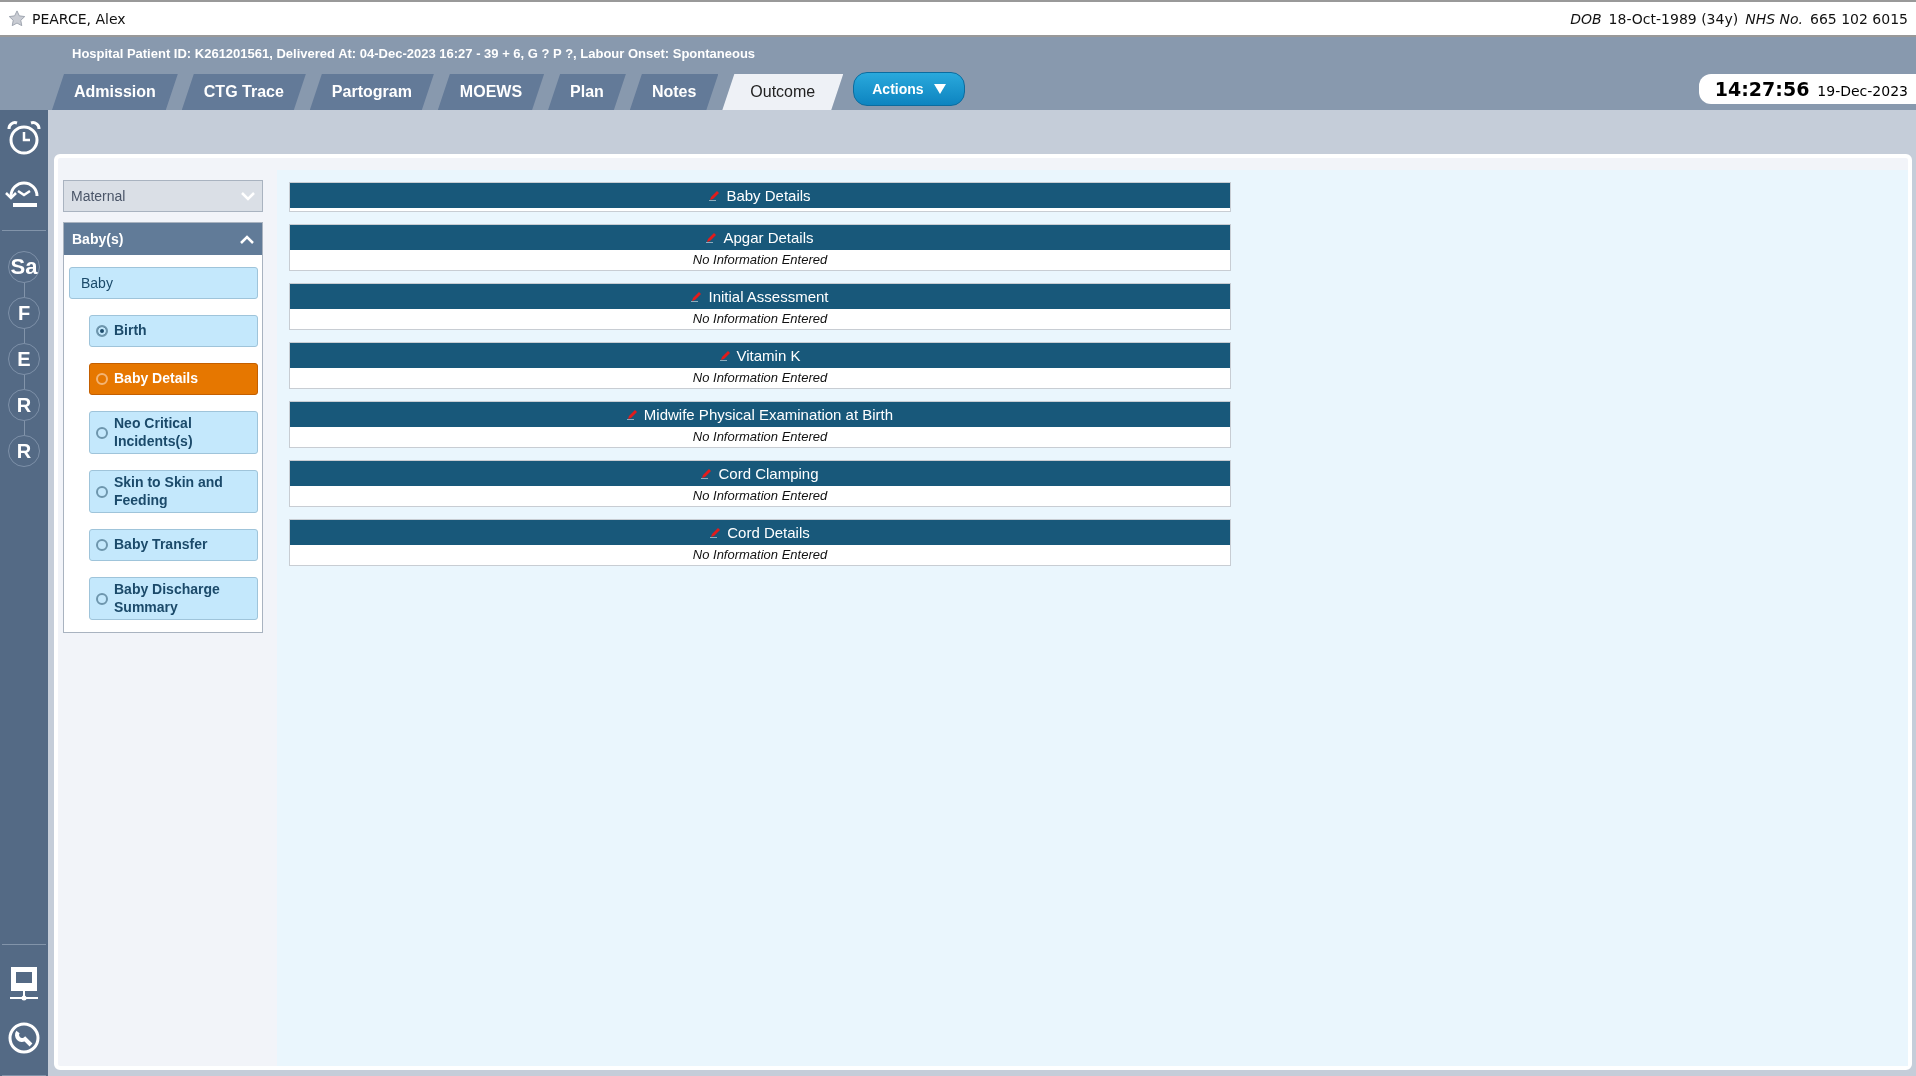 The height and width of the screenshot is (1076, 1916). I want to click on tab: Partogram, so click(371, 92).